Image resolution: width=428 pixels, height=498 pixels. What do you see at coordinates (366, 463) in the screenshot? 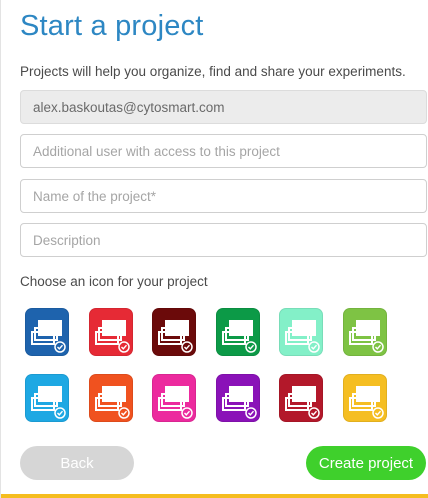
I see `create-project-button: Create project` at bounding box center [366, 463].